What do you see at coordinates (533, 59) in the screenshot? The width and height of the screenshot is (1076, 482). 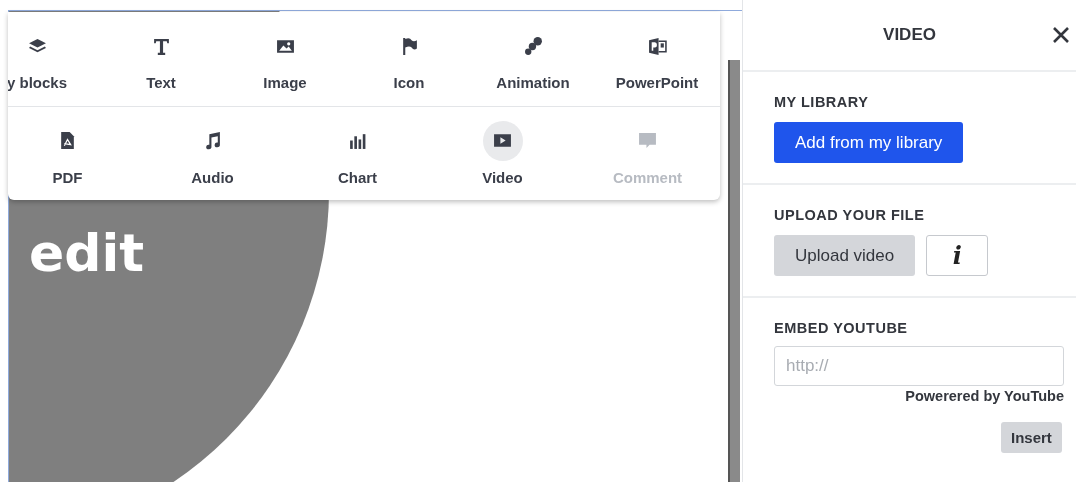 I see `insert-animation-item: Animation` at bounding box center [533, 59].